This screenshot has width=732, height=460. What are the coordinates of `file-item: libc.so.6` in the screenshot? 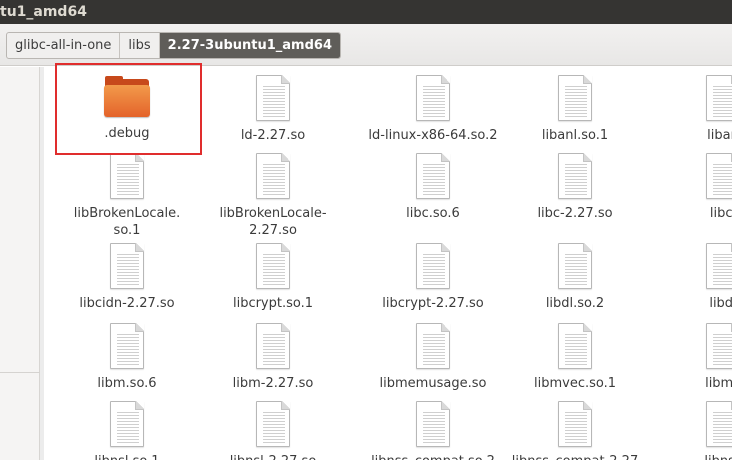 It's located at (433, 187).